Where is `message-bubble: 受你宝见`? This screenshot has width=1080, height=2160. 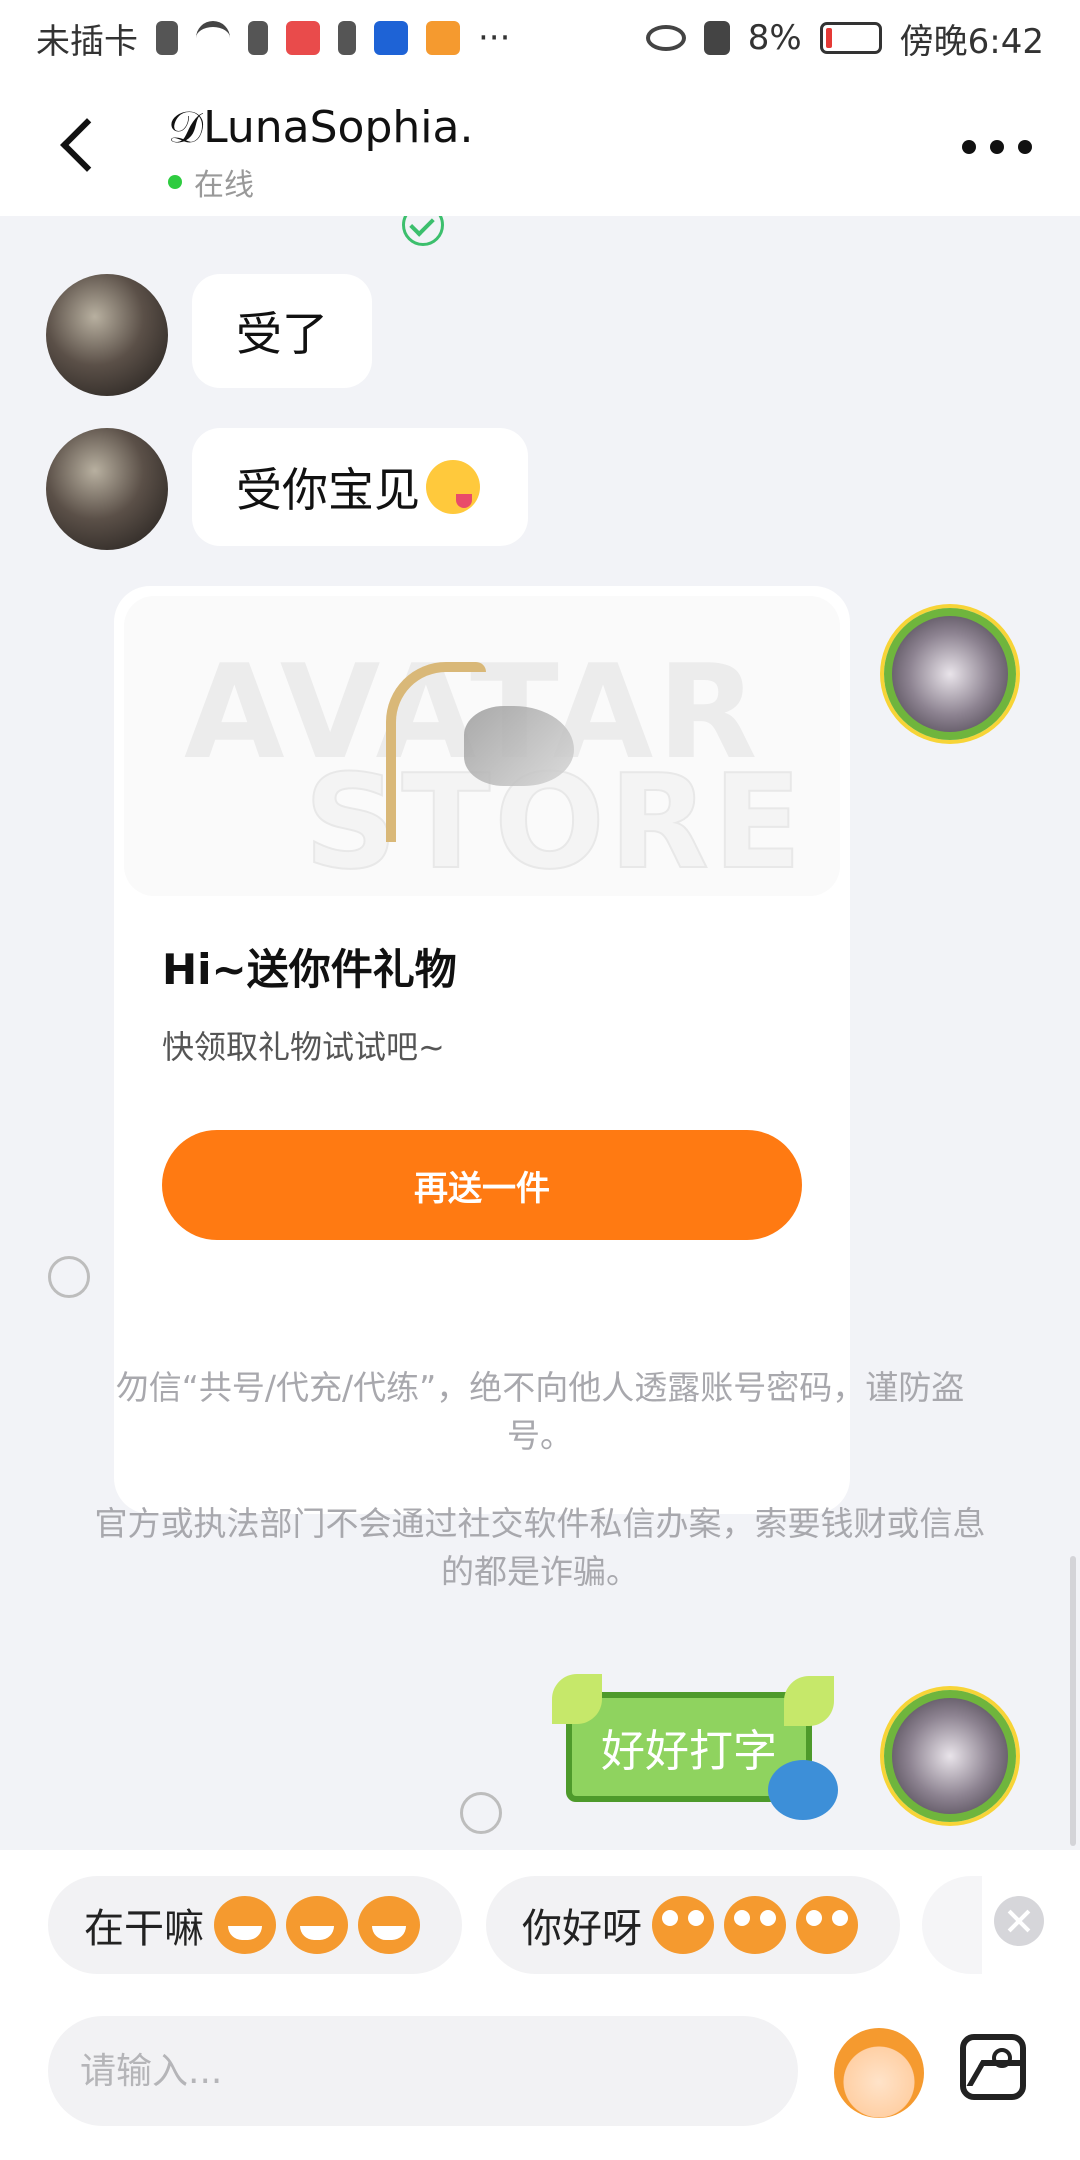 message-bubble: 受你宝见 is located at coordinates (360, 487).